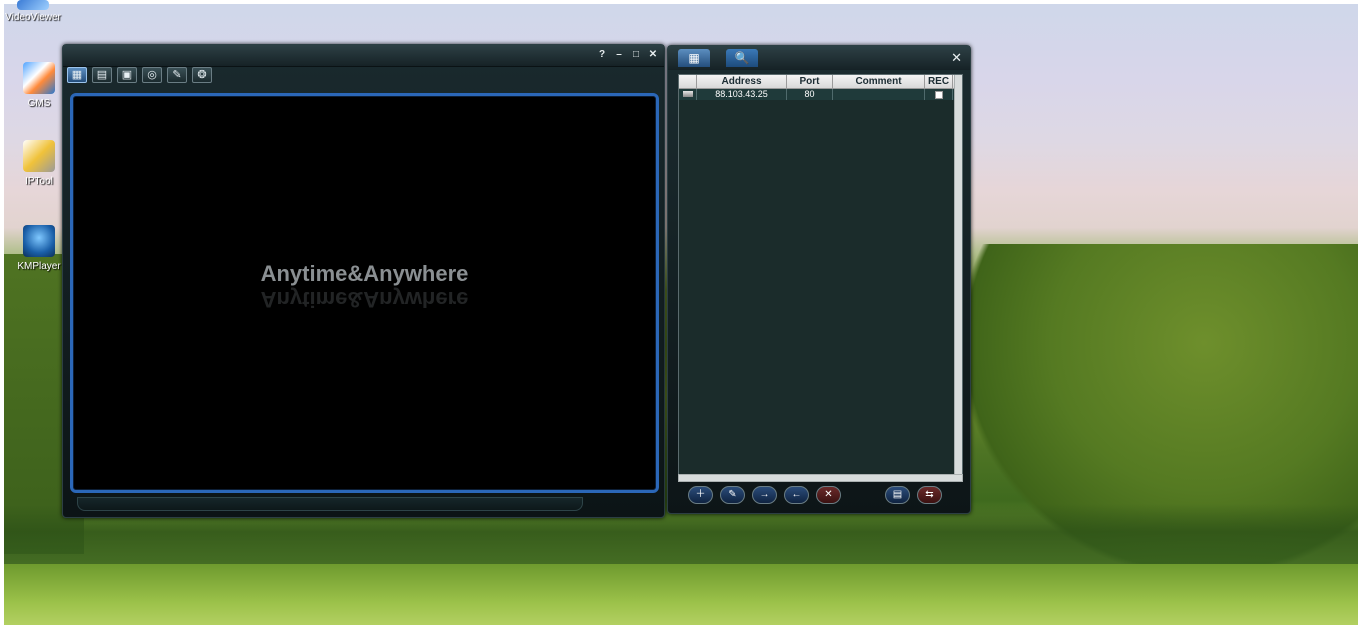 The image size is (1358, 625). What do you see at coordinates (958, 277) in the screenshot?
I see `vertical-scrollbar` at bounding box center [958, 277].